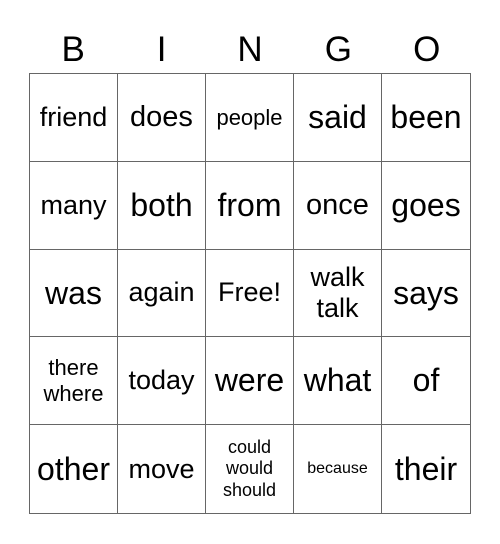 The width and height of the screenshot is (500, 544). I want to click on bingo-cell: said, so click(338, 118).